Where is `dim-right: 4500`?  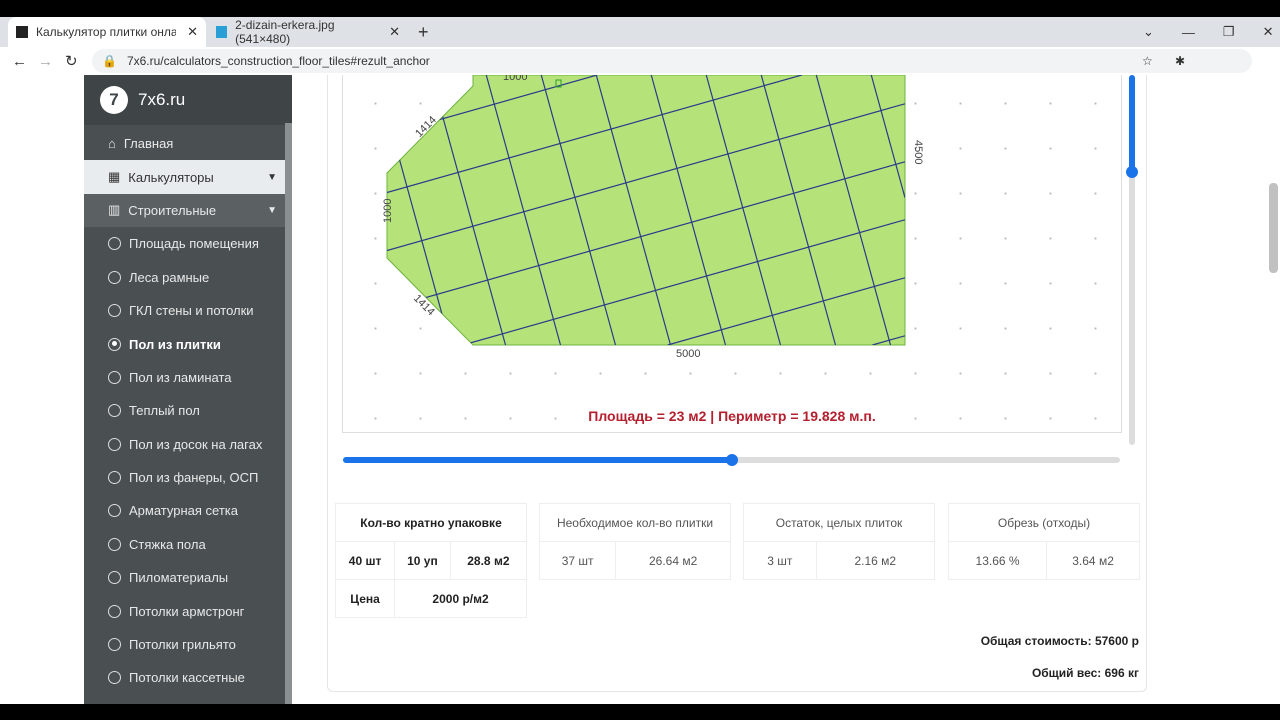 dim-right: 4500 is located at coordinates (918, 152).